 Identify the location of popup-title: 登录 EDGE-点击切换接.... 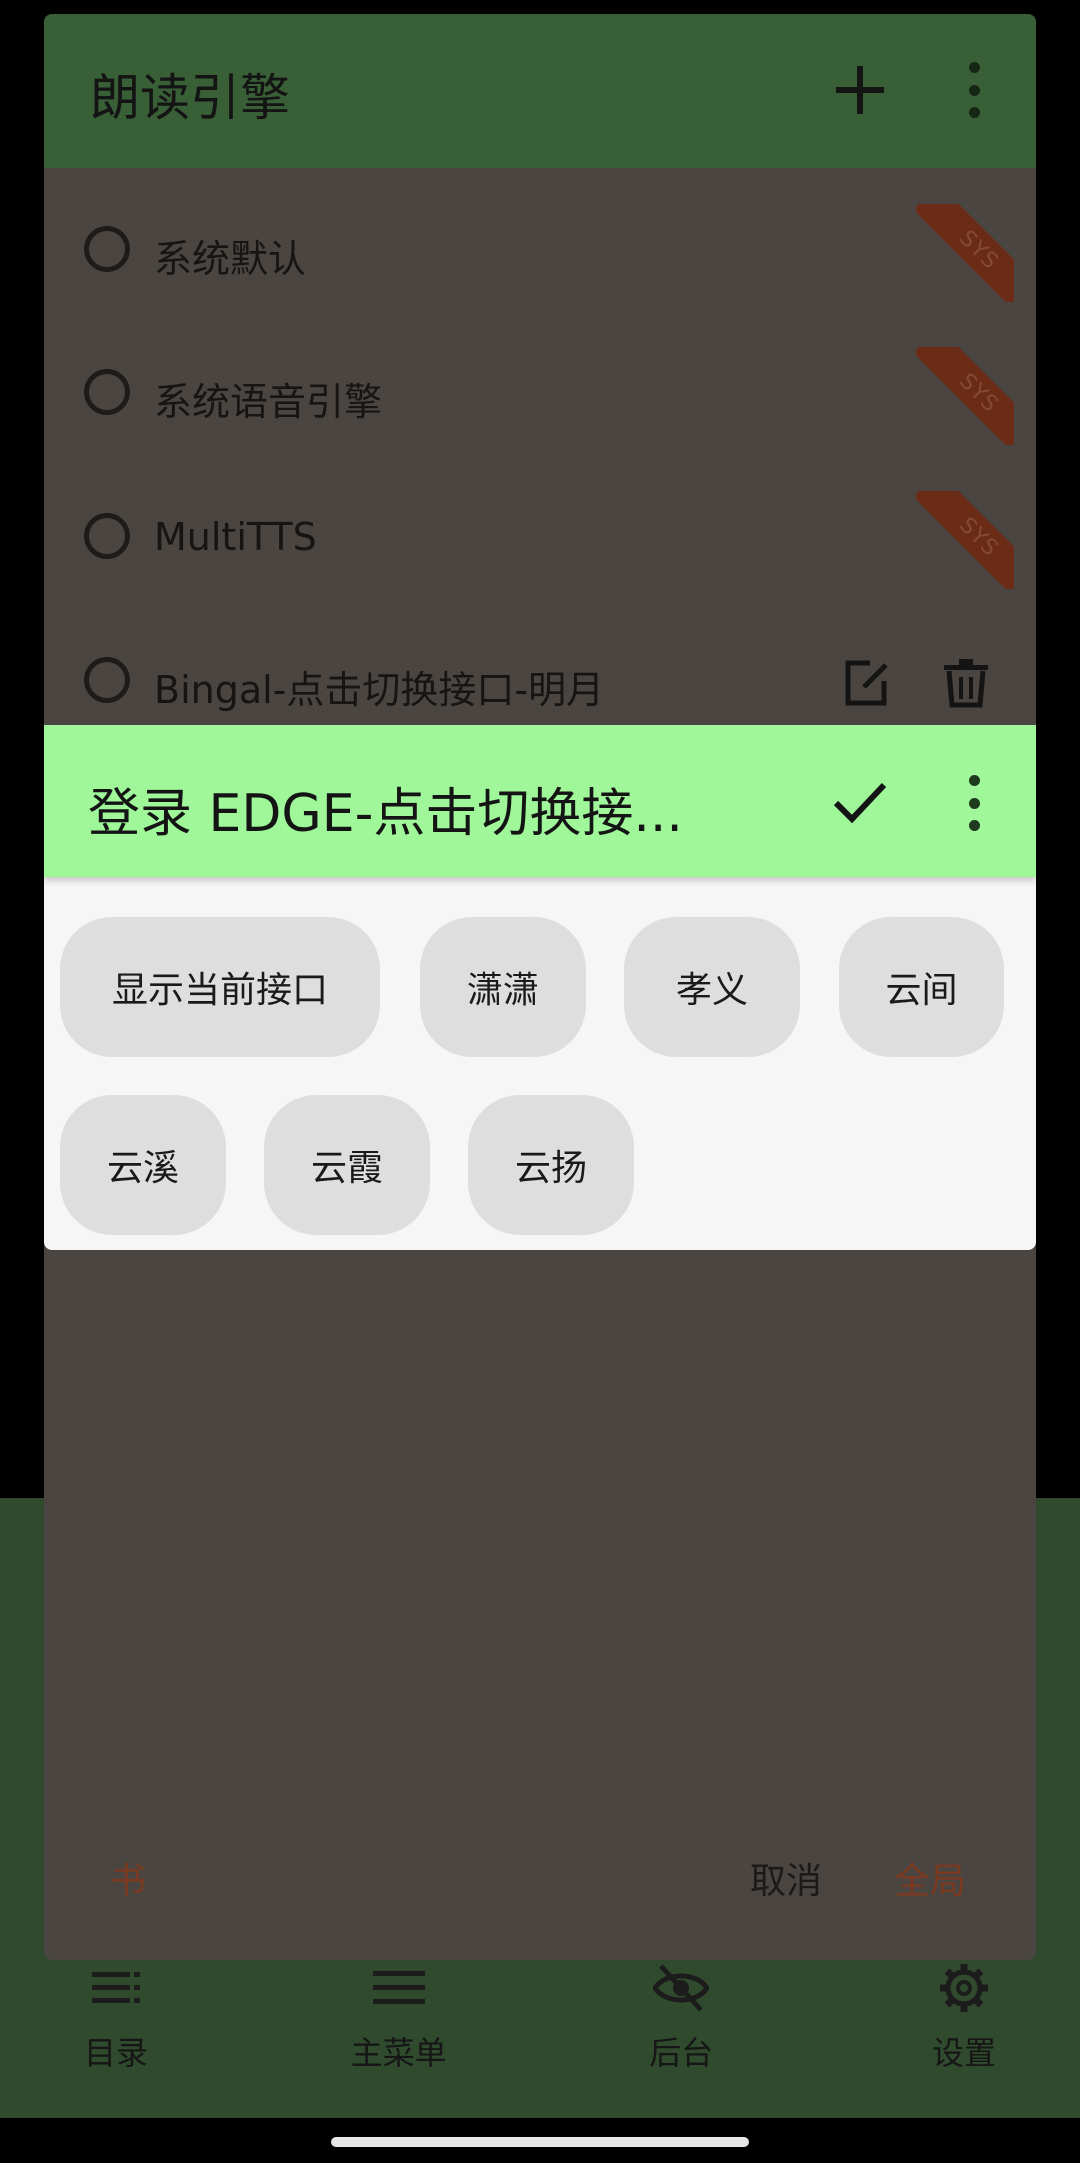
(385, 814).